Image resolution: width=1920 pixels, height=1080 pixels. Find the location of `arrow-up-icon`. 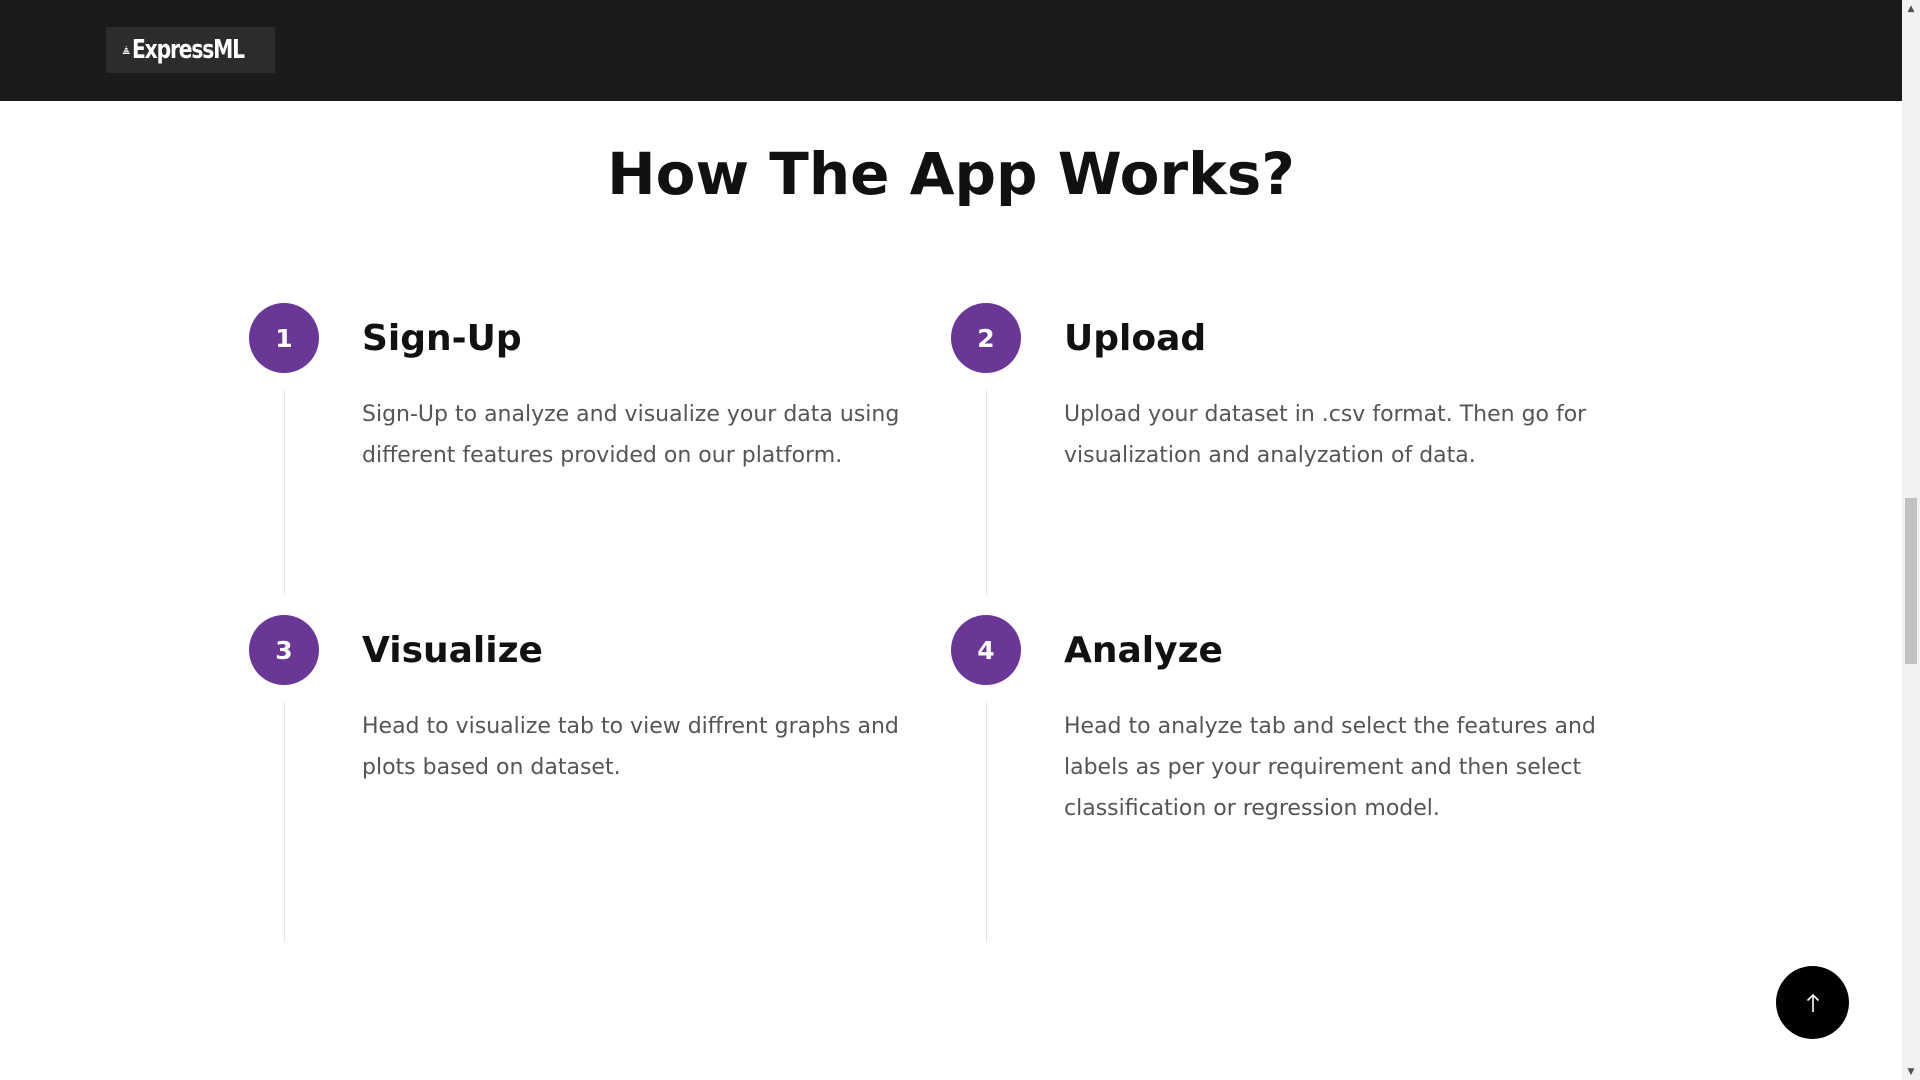

arrow-up-icon is located at coordinates (1812, 1002).